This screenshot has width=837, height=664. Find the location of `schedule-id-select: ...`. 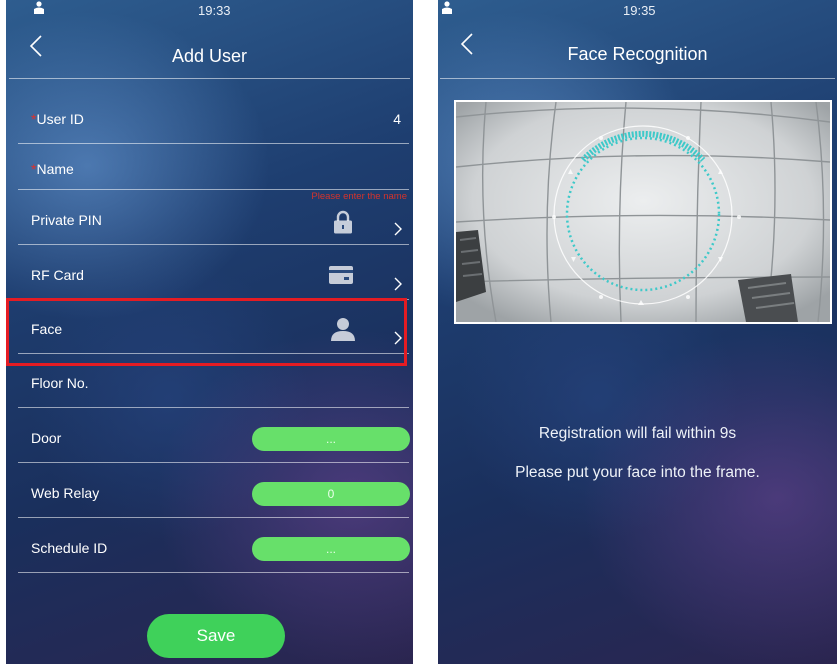

schedule-id-select: ... is located at coordinates (331, 549).